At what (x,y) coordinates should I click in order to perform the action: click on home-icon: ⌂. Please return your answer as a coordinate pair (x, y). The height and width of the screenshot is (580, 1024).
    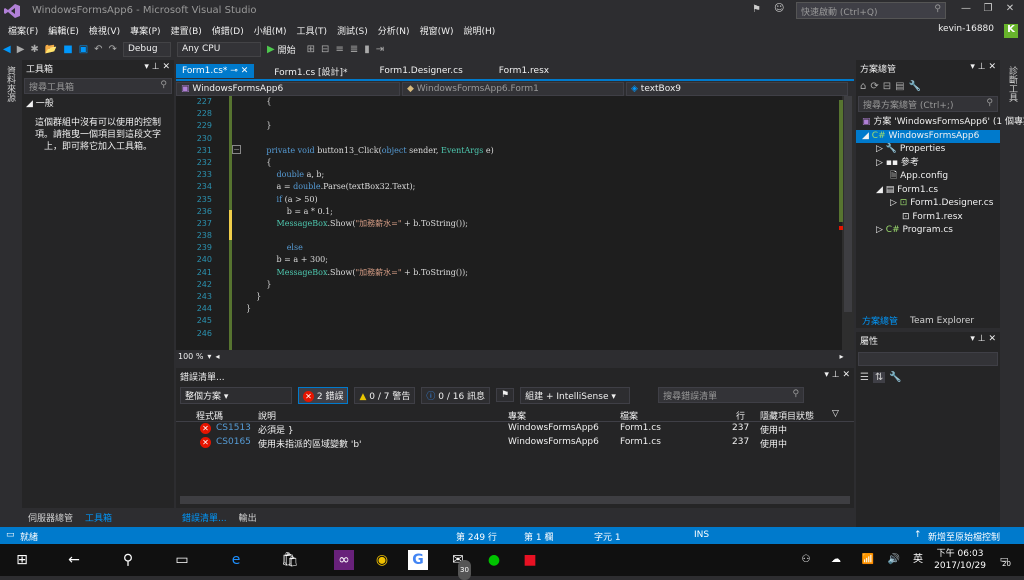
    Looking at the image, I should click on (863, 86).